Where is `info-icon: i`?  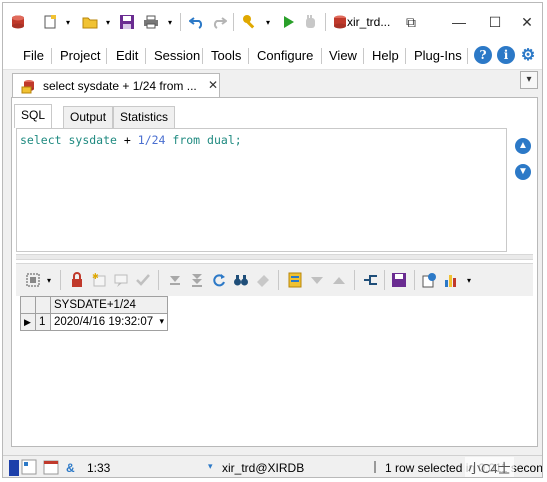 info-icon: i is located at coordinates (506, 55).